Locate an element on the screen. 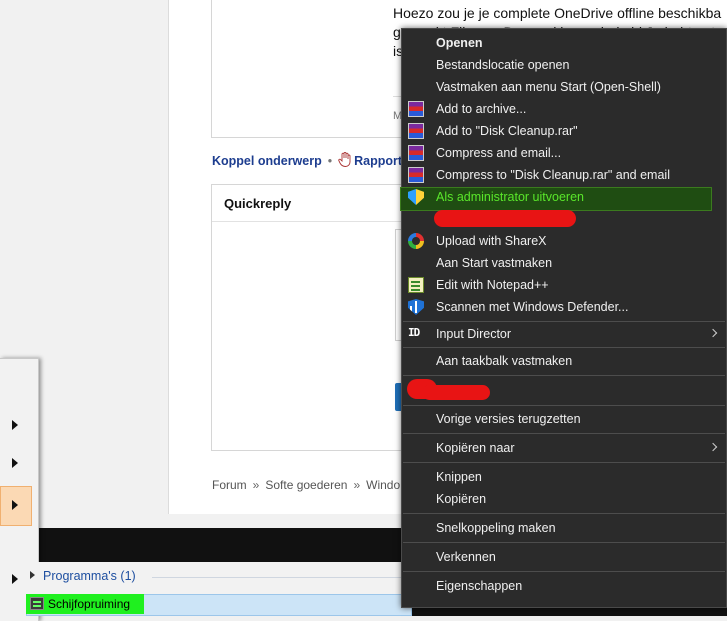  notepadpp-icon is located at coordinates (416, 285).